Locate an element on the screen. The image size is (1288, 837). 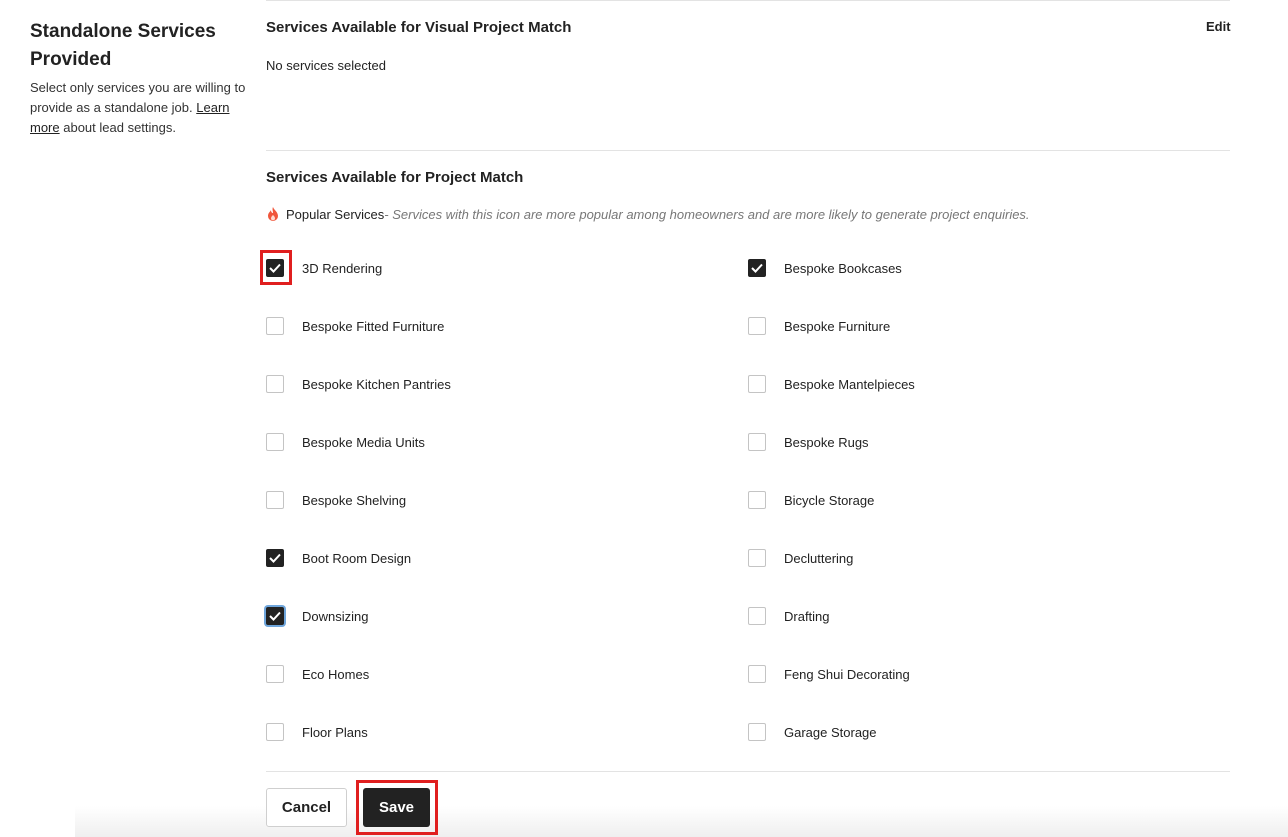
service-option: Bespoke Kitchen Pantries is located at coordinates (358, 384).